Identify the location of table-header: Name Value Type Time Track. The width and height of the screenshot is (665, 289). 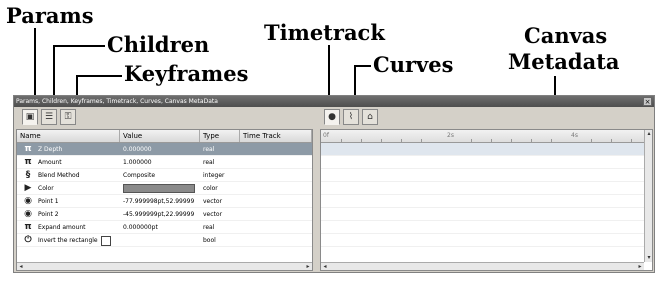
(164, 136).